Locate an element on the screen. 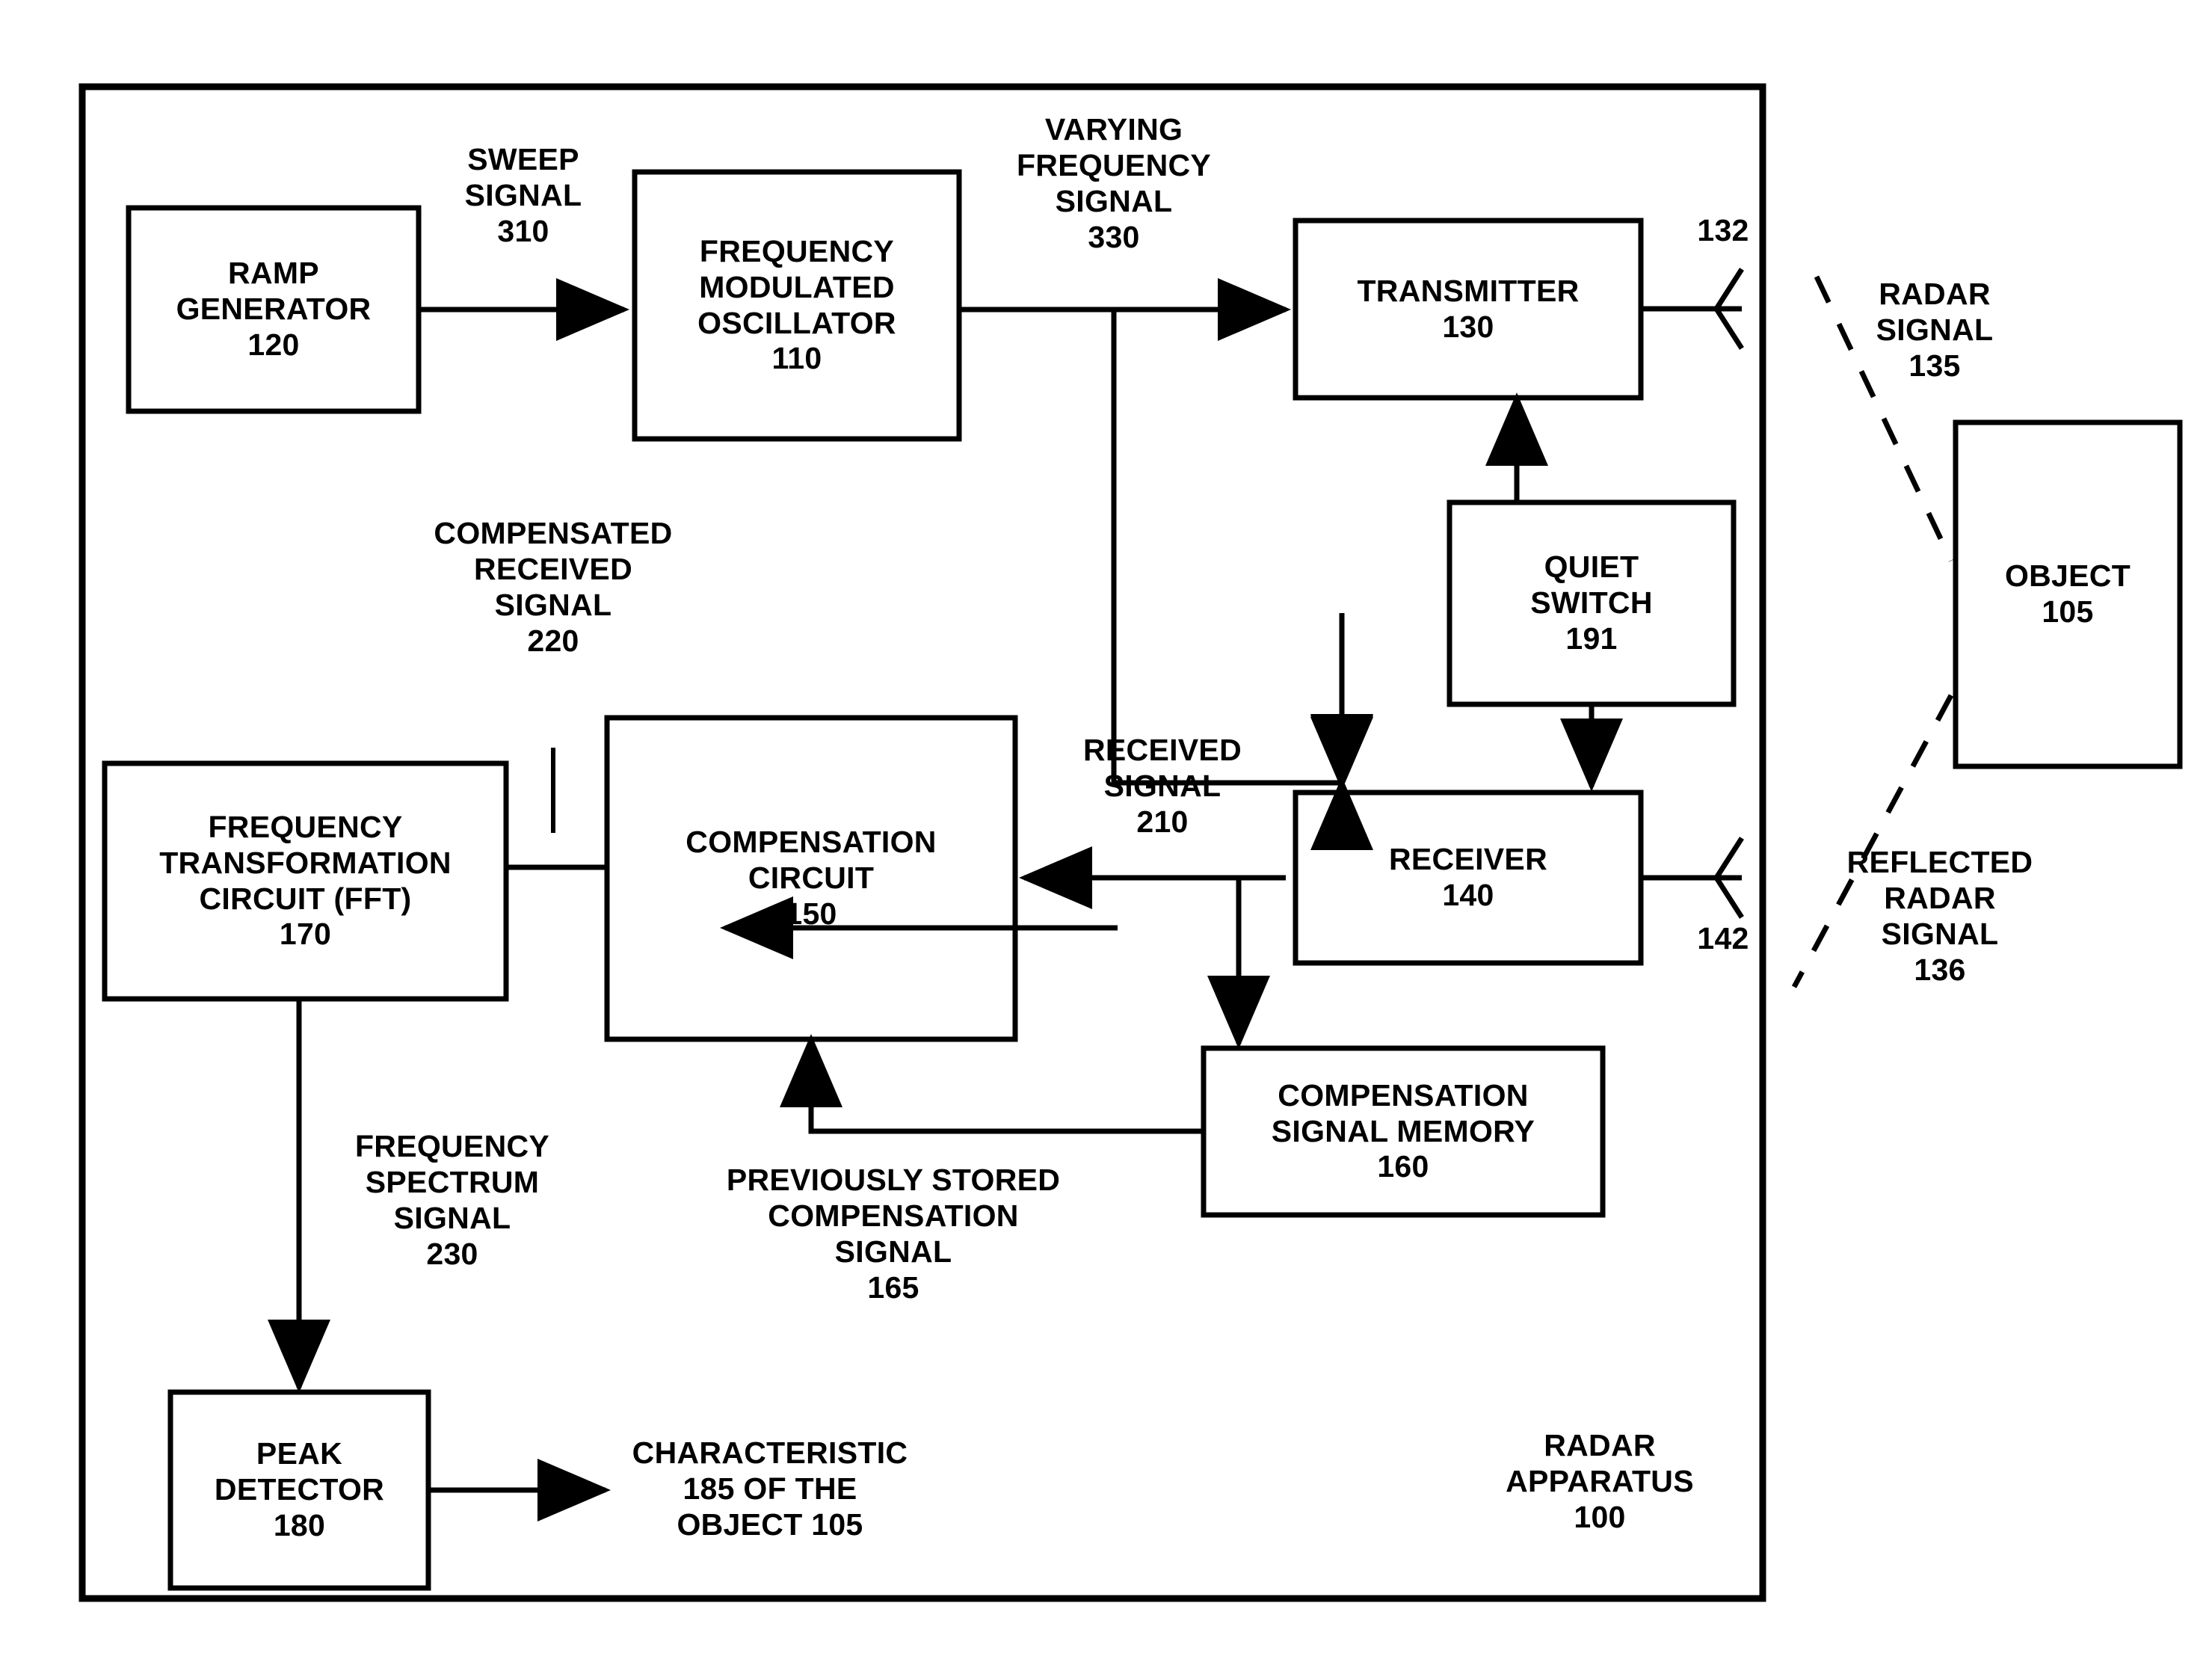 The height and width of the screenshot is (1677, 2212). transmit-antenna-icon is located at coordinates (1692, 309).